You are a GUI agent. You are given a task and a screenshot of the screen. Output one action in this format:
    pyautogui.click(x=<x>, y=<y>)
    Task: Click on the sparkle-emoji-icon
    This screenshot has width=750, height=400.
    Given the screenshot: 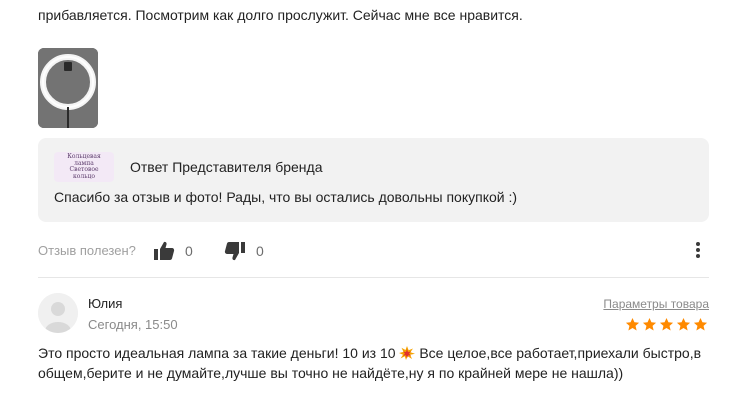 What is the action you would take?
    pyautogui.click(x=407, y=353)
    